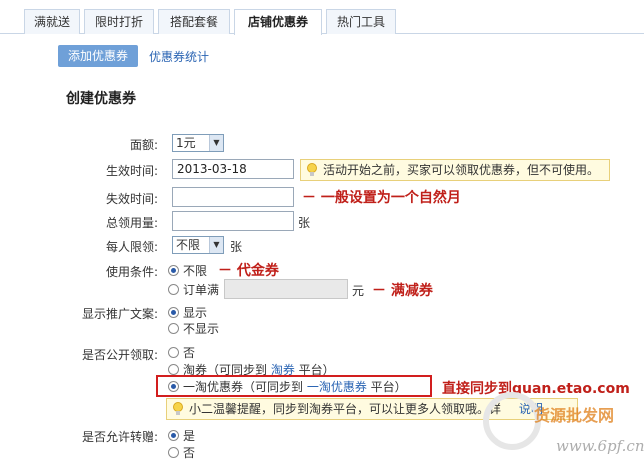 The image size is (644, 463). Describe the element at coordinates (233, 221) in the screenshot. I see `total-input` at that location.